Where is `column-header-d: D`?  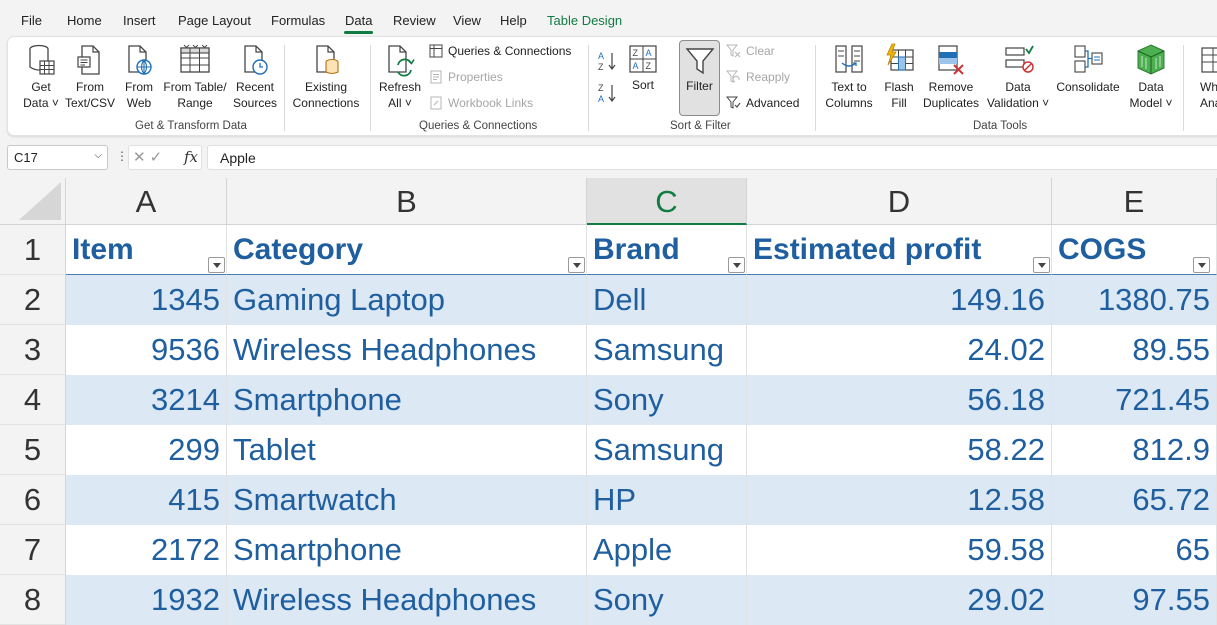 column-header-d: D is located at coordinates (899, 201).